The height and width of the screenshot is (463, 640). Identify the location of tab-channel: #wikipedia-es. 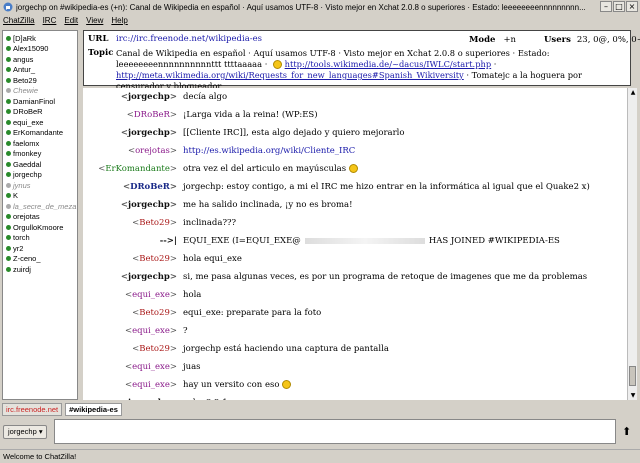
(93, 409).